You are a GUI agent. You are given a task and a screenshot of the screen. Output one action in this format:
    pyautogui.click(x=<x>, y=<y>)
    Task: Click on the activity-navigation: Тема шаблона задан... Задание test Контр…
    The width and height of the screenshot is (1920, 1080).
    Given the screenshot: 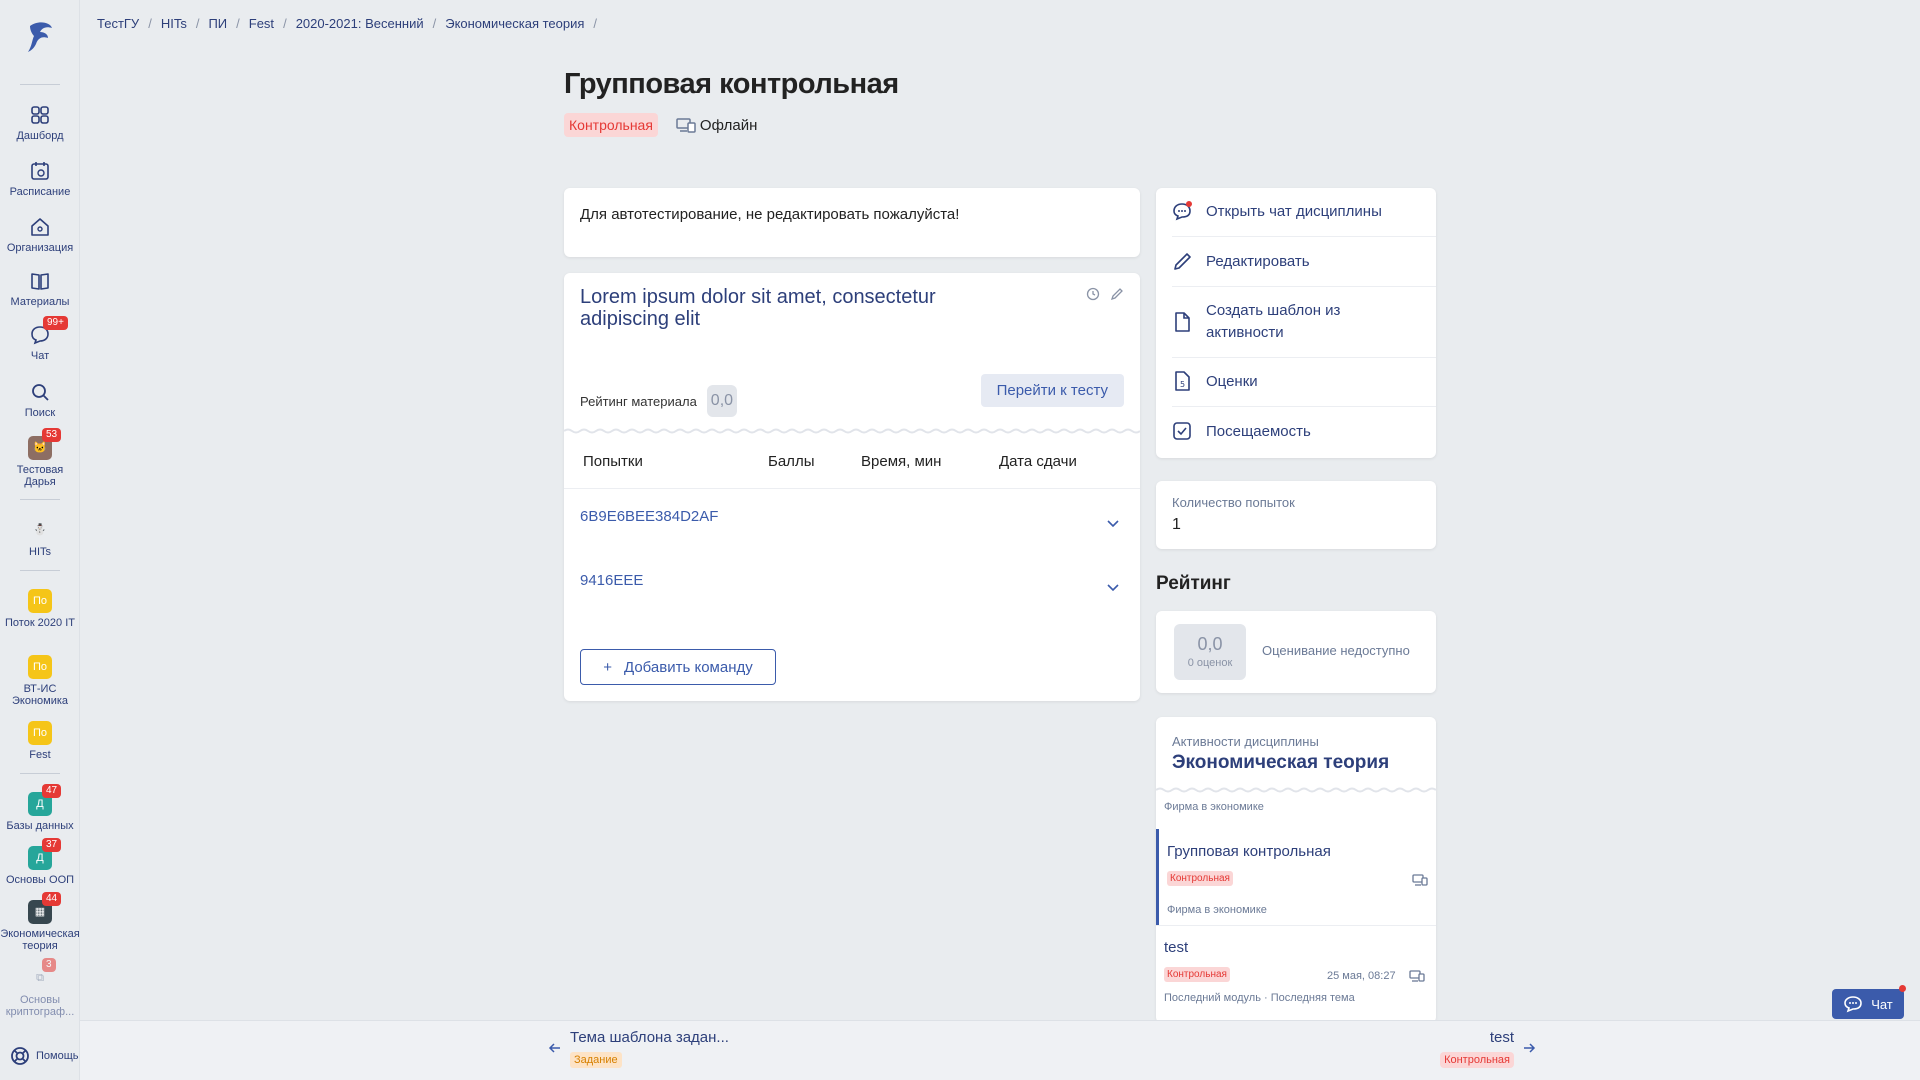 What is the action you would take?
    pyautogui.click(x=1000, y=1050)
    